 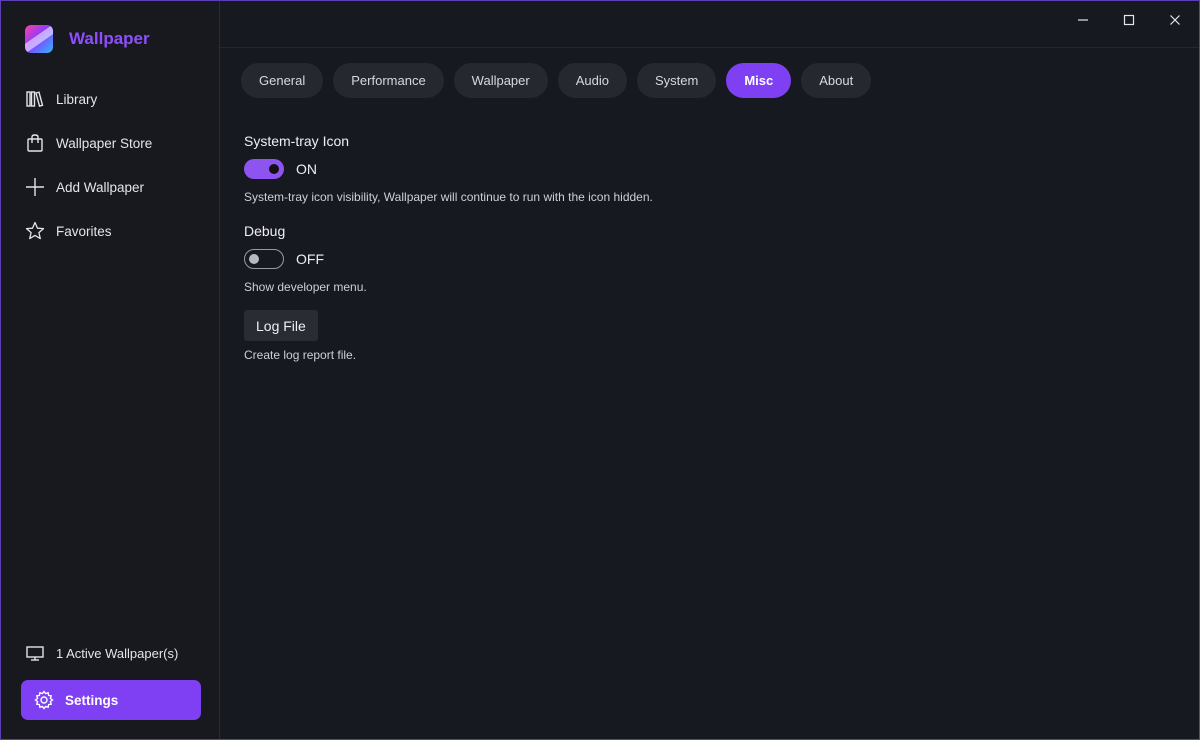 I want to click on sidebar-item-favorites: Favorites, so click(x=110, y=231).